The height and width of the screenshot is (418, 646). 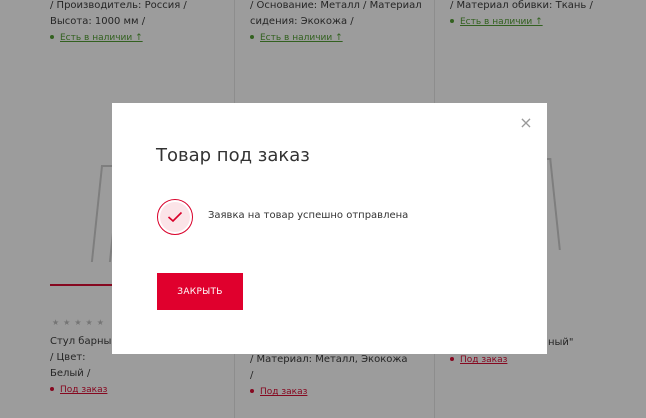 What do you see at coordinates (200, 291) in the screenshot?
I see `close-button: ЗАКРЫТЬ` at bounding box center [200, 291].